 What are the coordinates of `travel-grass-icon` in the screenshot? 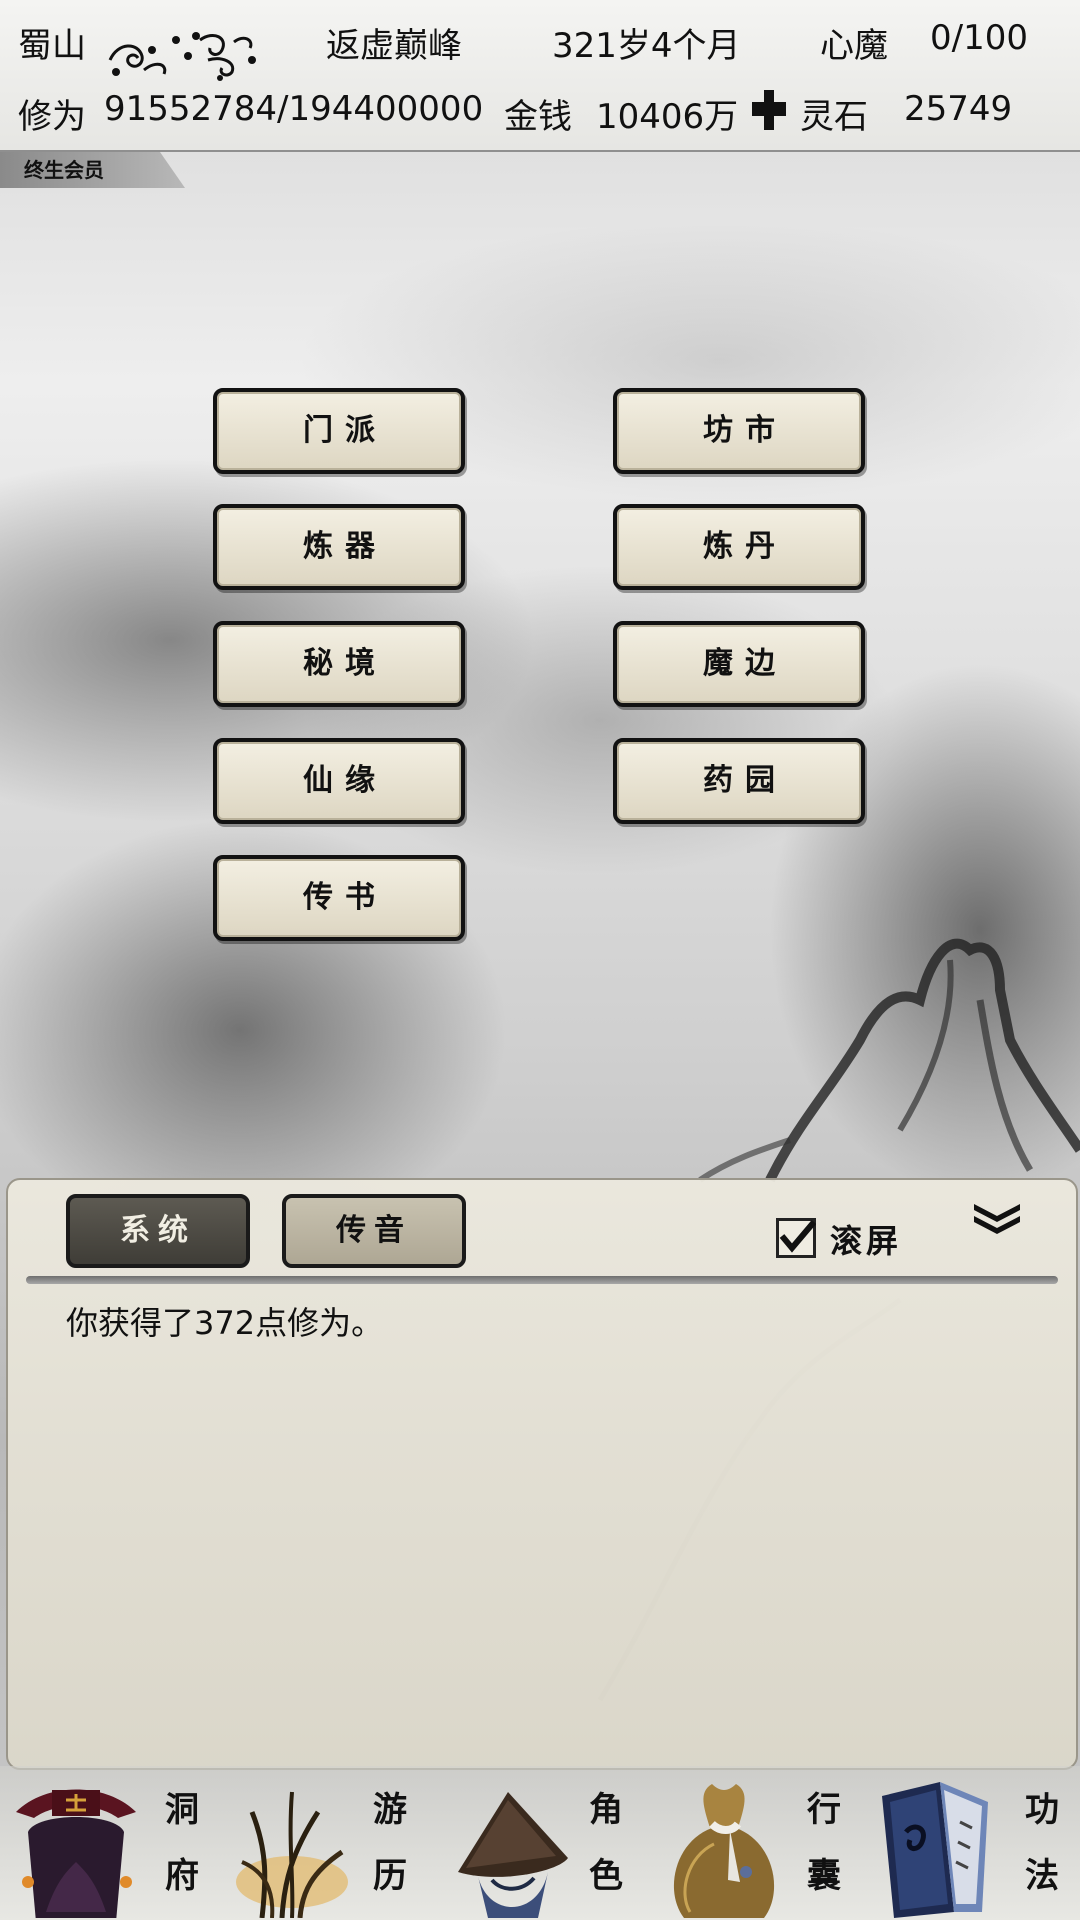 It's located at (292, 1854).